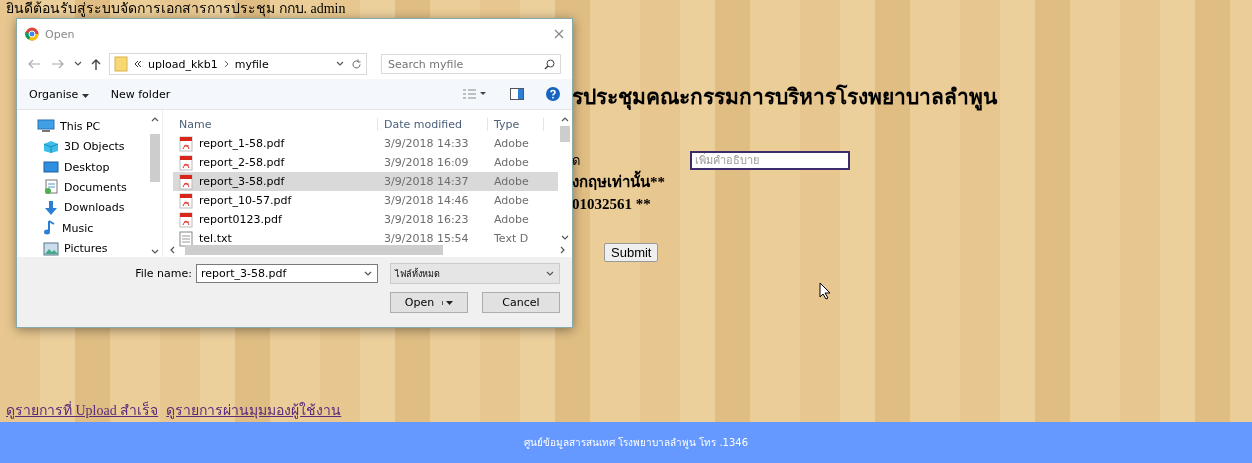 This screenshot has width=1252, height=463. I want to click on file-row: tel.txt 3/9/2018 15:54 Text D, so click(365, 238).